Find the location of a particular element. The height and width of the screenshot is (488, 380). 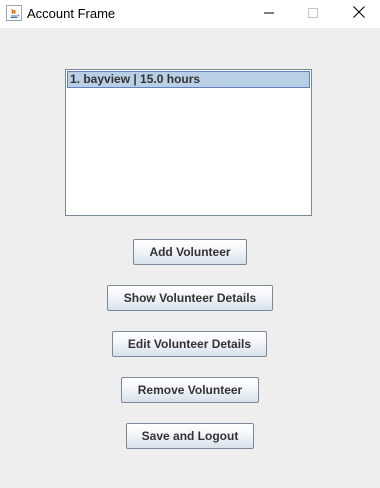

edit-volunteer-details-button: Edit Volunteer Details is located at coordinates (189, 344).